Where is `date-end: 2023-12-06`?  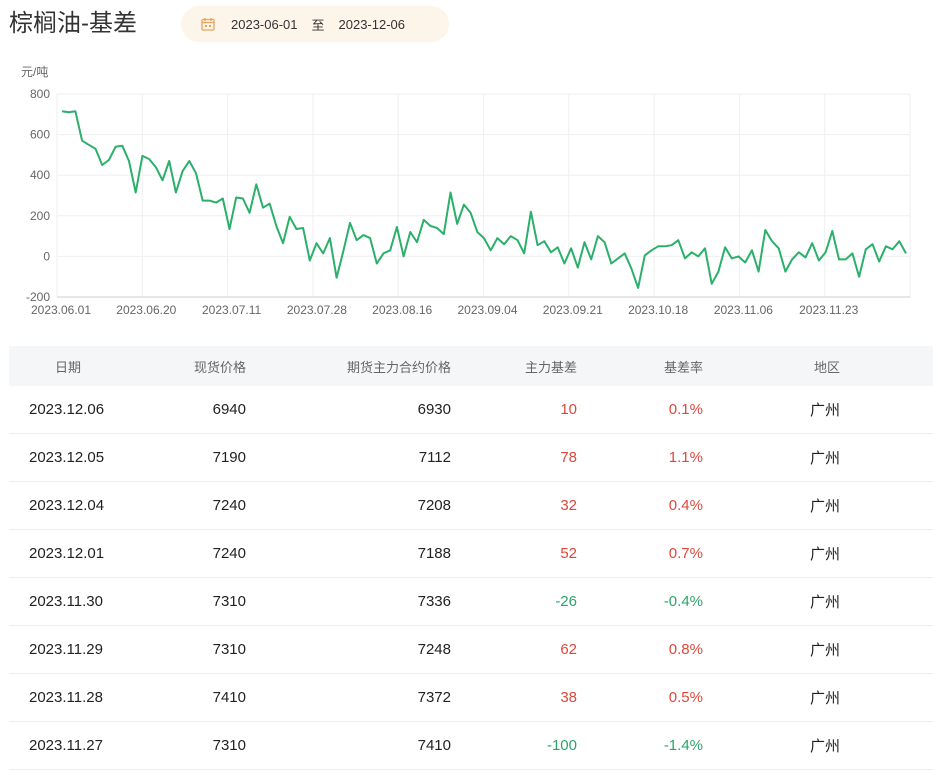
date-end: 2023-12-06 is located at coordinates (372, 24).